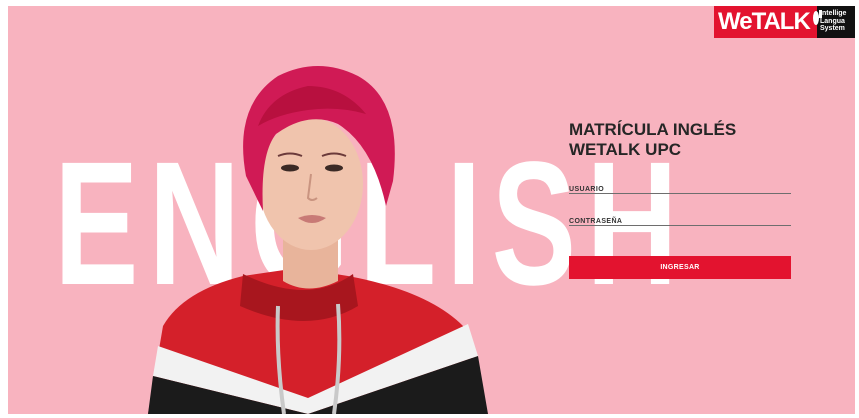  I want to click on power-icon, so click(817, 17).